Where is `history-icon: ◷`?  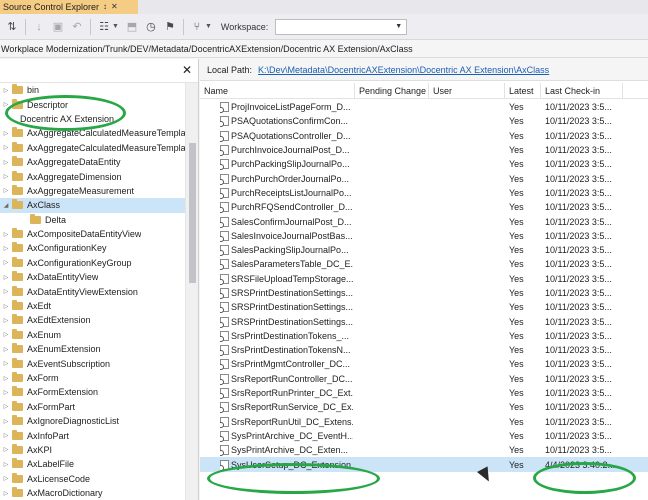
history-icon: ◷ is located at coordinates (151, 27).